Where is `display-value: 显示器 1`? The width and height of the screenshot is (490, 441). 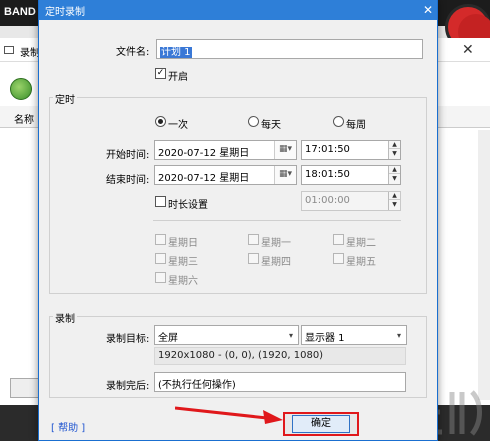 display-value: 显示器 1 is located at coordinates (325, 338).